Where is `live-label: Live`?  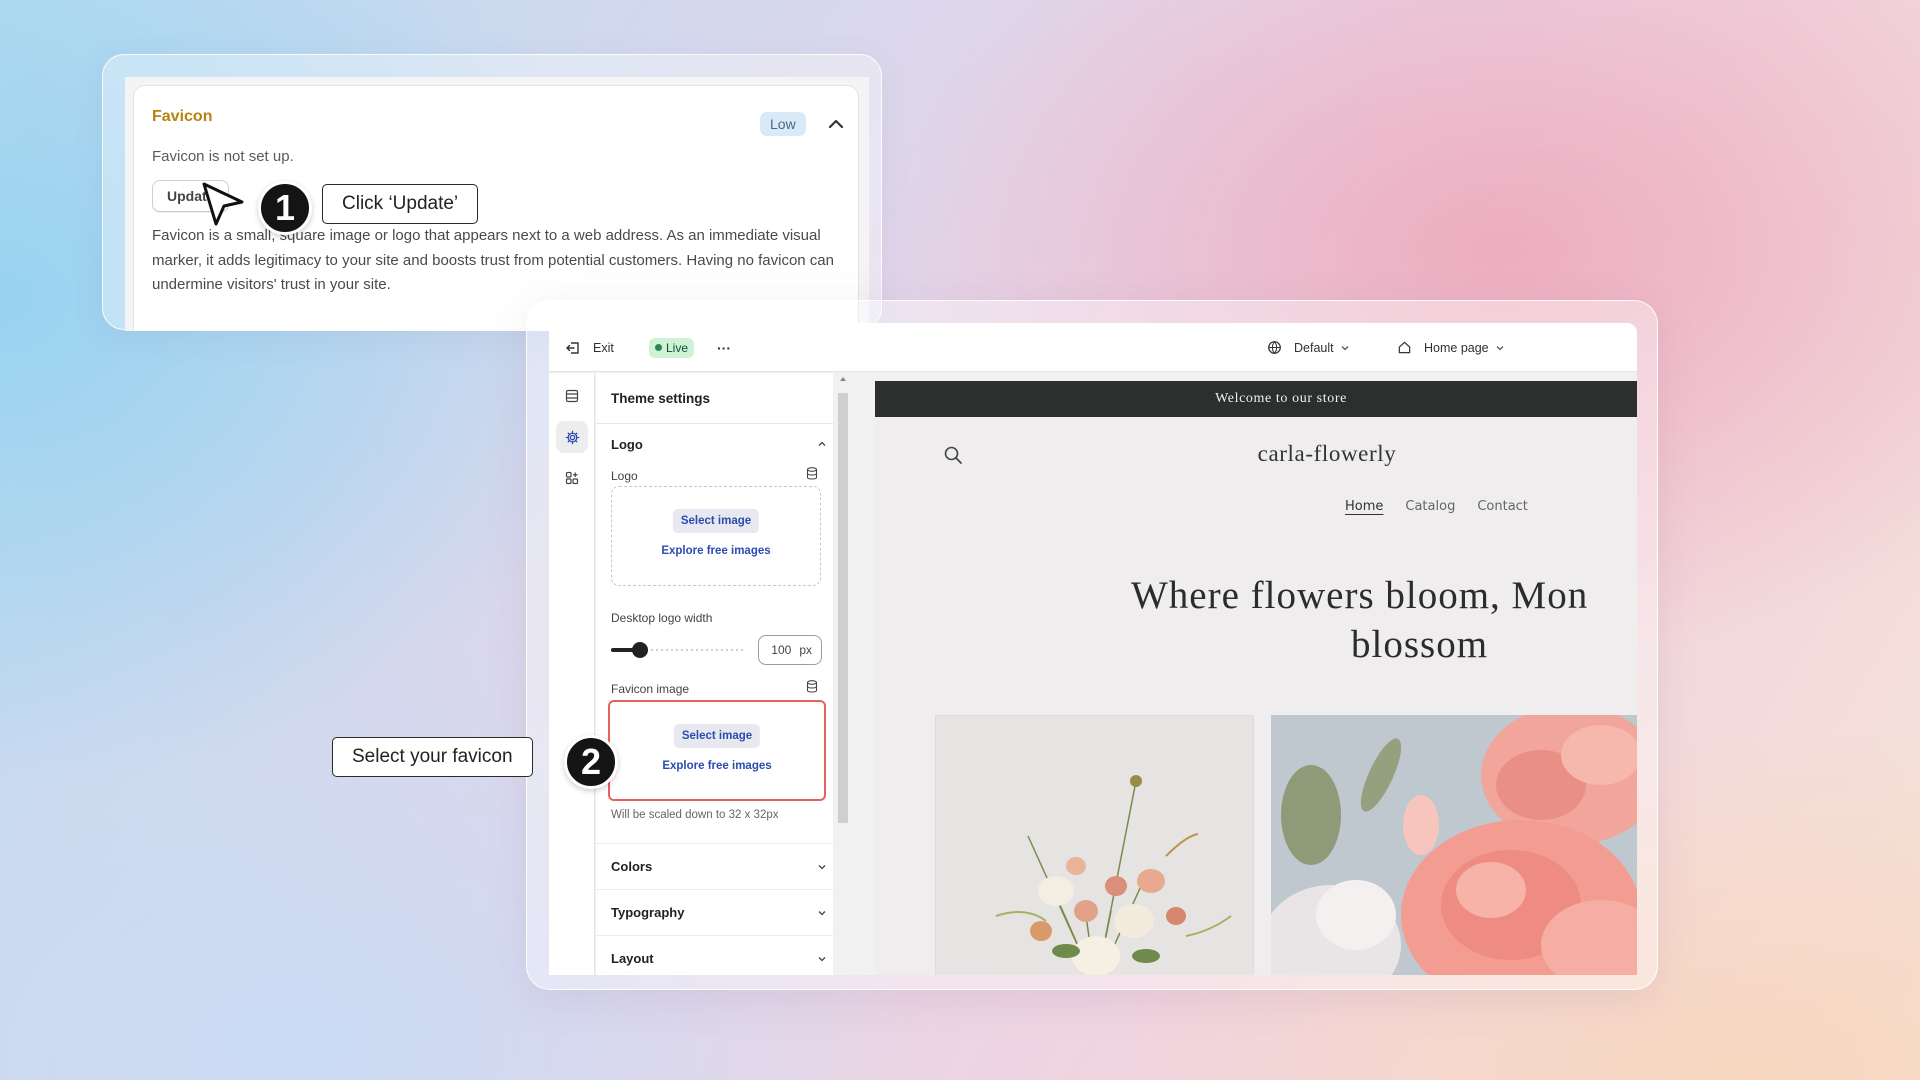
live-label: Live is located at coordinates (677, 347).